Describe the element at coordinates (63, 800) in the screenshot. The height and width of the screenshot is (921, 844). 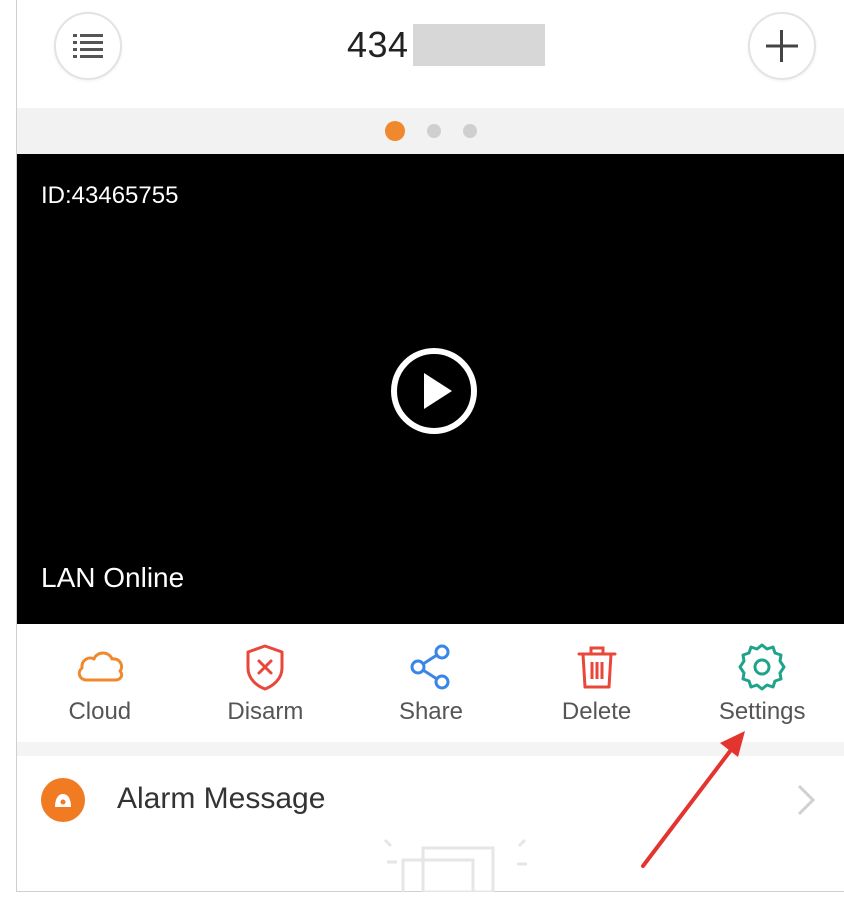
I see `alarm-icon` at that location.